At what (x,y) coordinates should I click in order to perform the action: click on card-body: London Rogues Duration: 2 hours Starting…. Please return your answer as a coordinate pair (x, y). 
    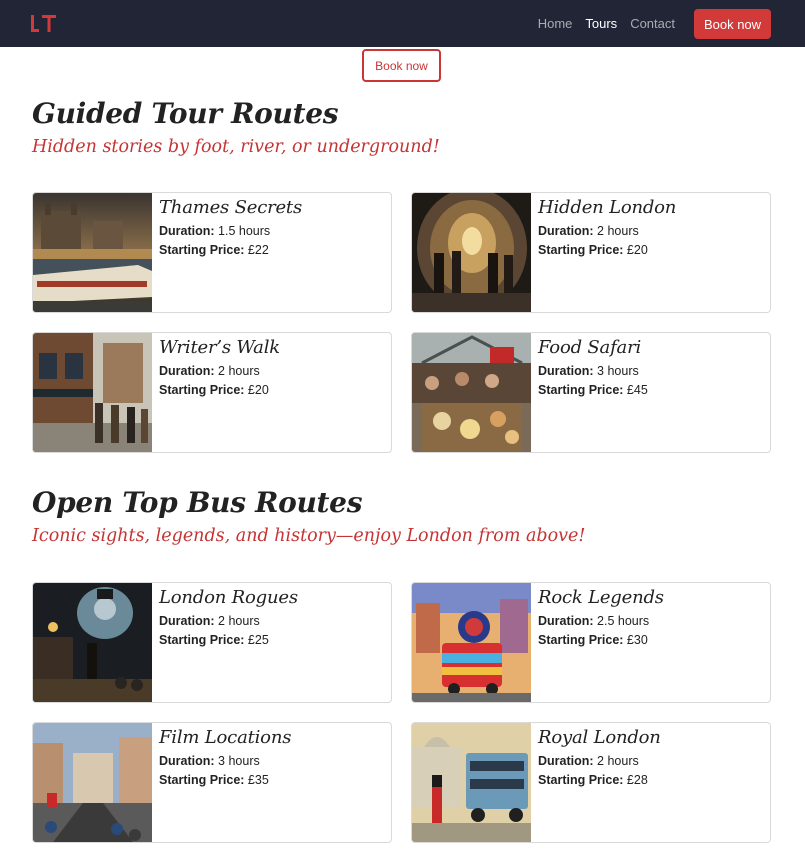
    Looking at the image, I should click on (228, 618).